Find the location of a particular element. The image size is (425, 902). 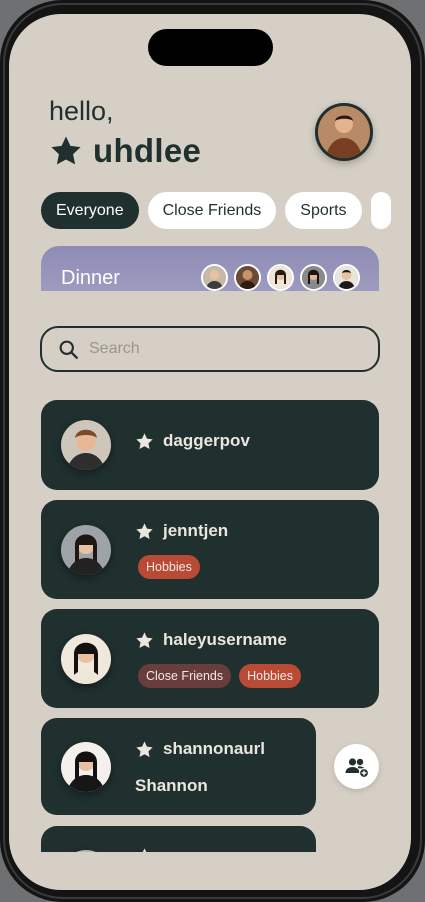

friend-card: daggerpov is located at coordinates (210, 445).